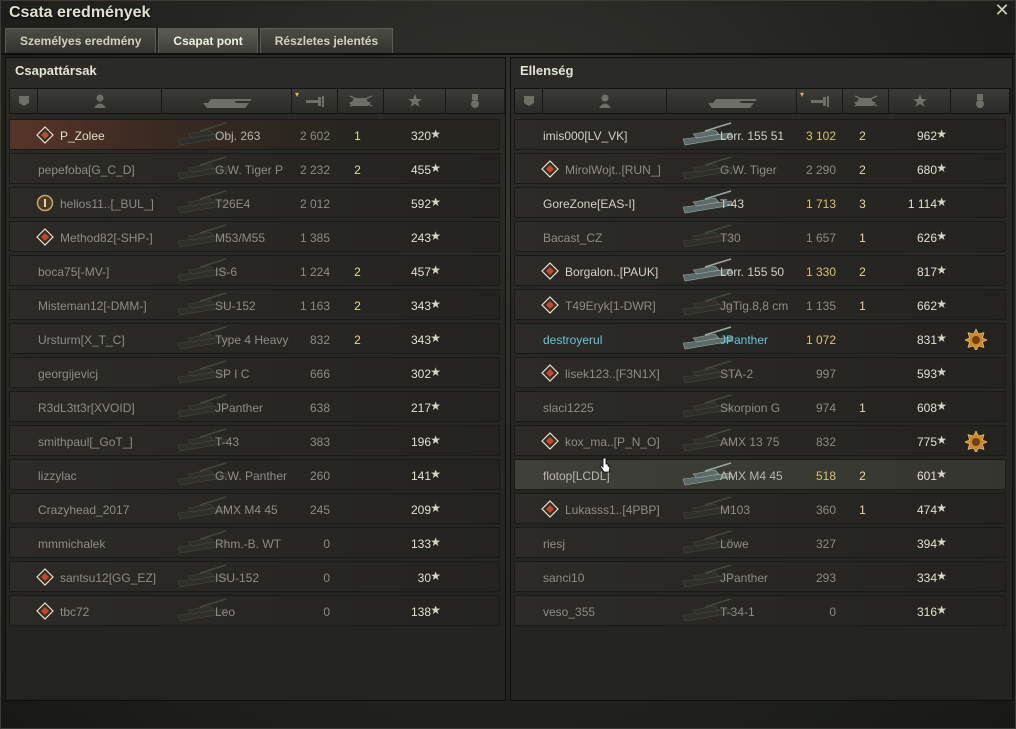 Image resolution: width=1016 pixels, height=729 pixels. I want to click on kills-icon, so click(866, 101).